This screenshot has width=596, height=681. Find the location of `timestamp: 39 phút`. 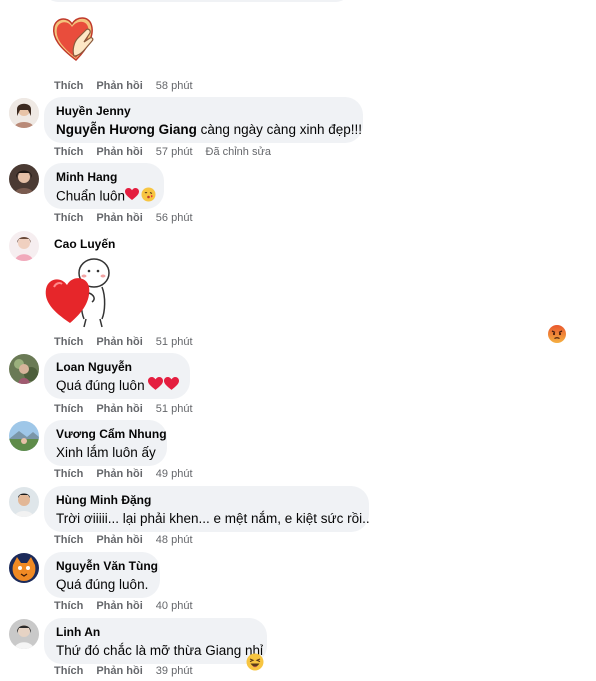

timestamp: 39 phút is located at coordinates (174, 671).